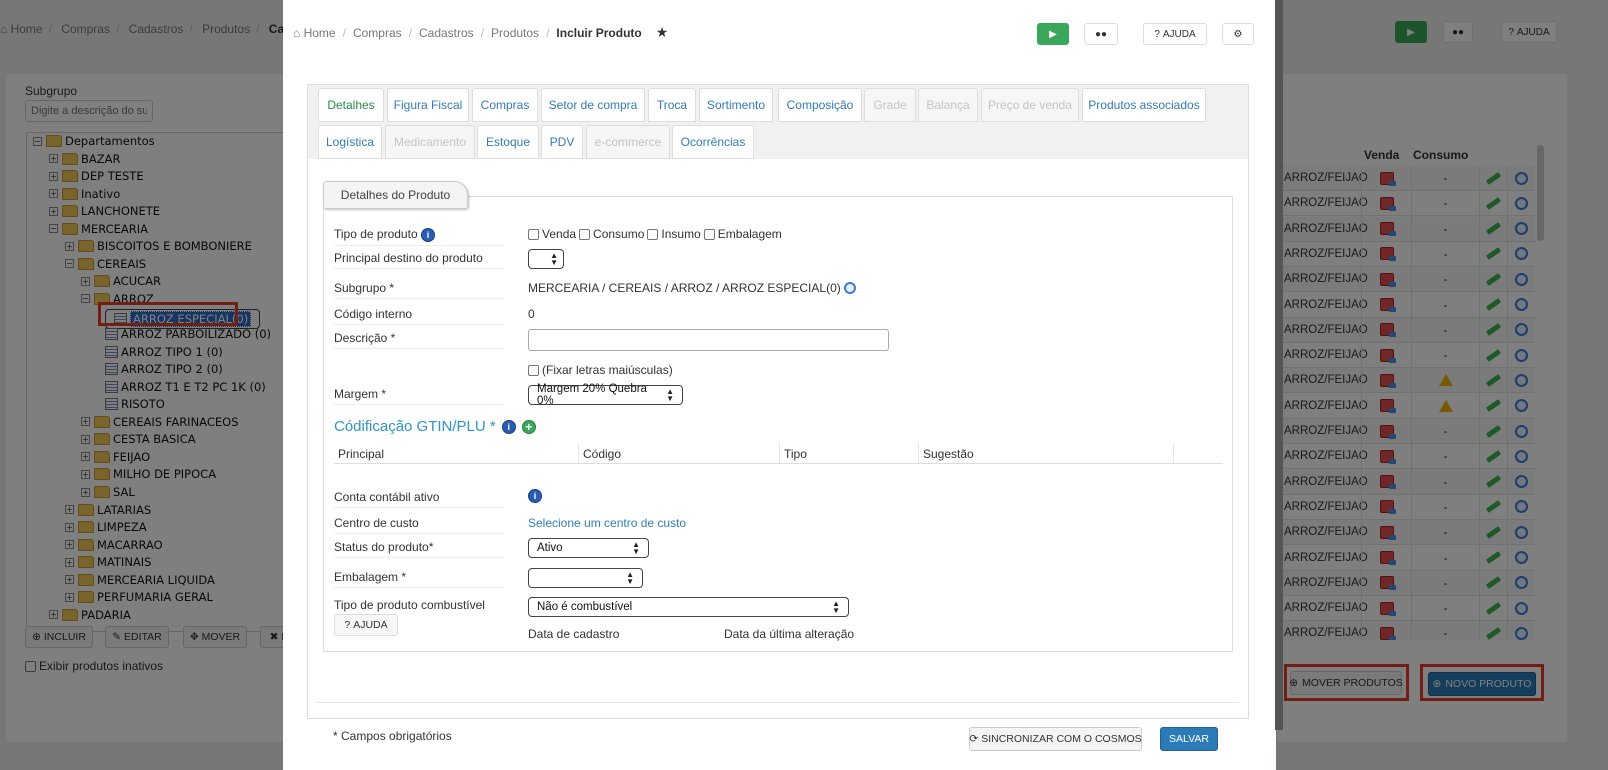 The width and height of the screenshot is (1608, 770). I want to click on principal-destino-label: Principal destino do produto, so click(419, 260).